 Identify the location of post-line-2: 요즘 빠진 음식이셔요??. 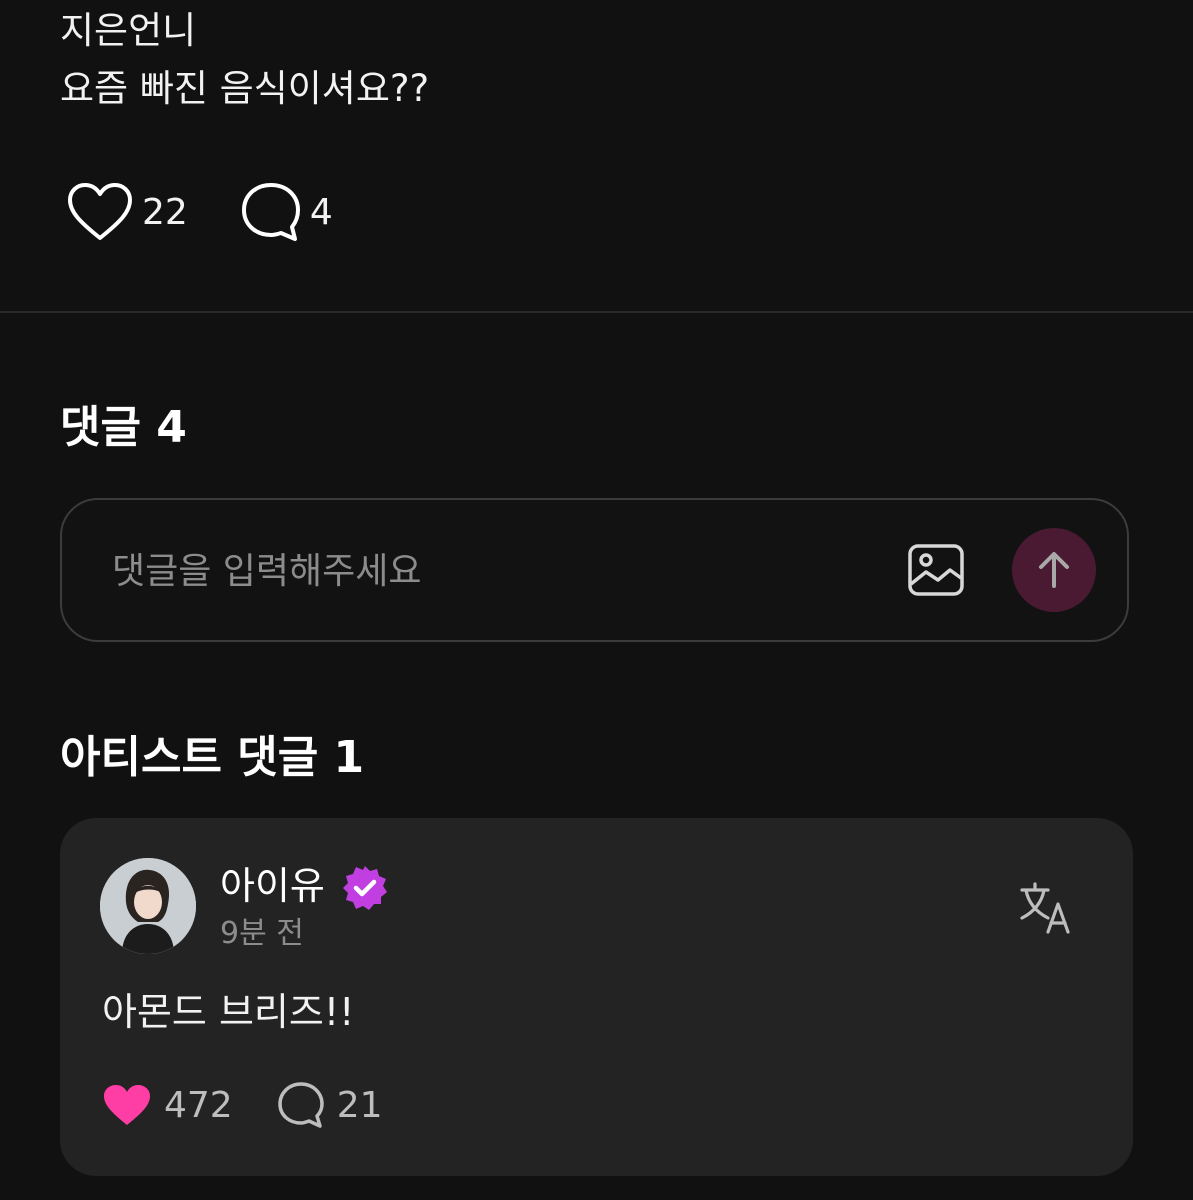
(245, 88).